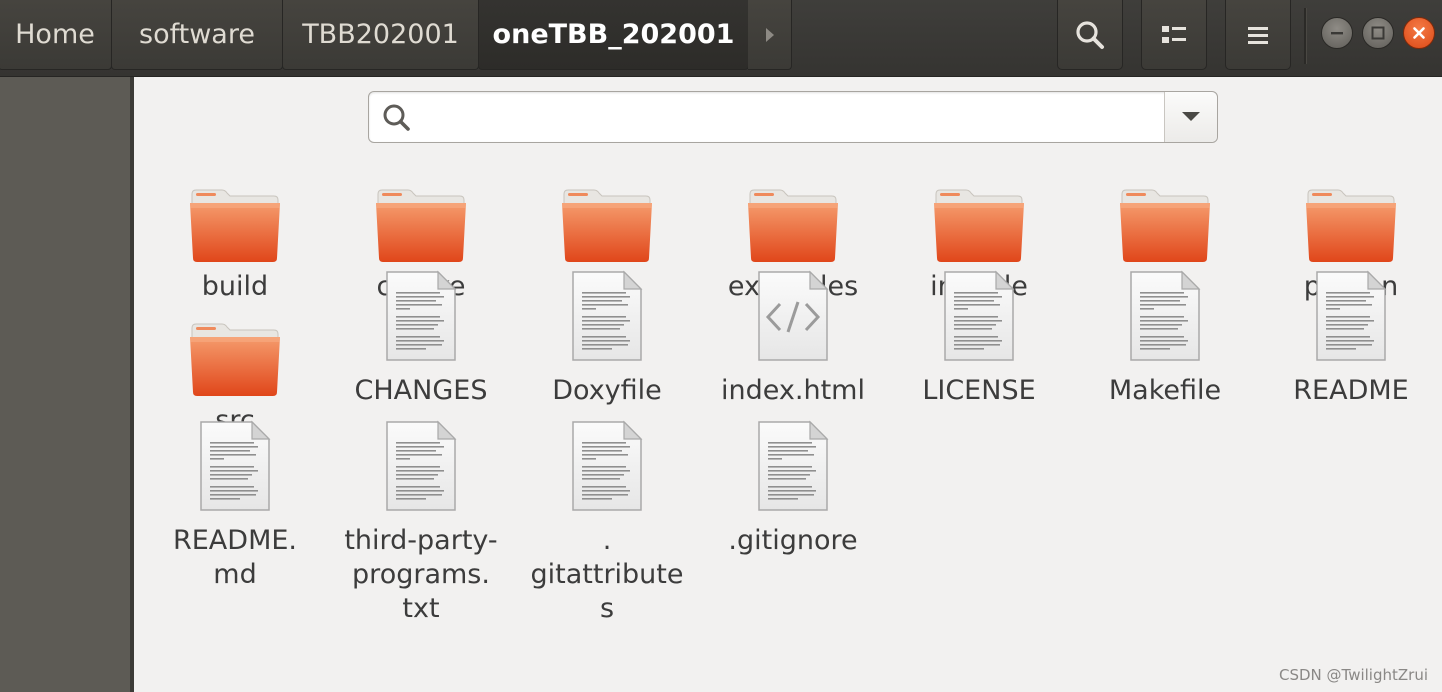  What do you see at coordinates (235, 286) in the screenshot?
I see `item-label: build` at bounding box center [235, 286].